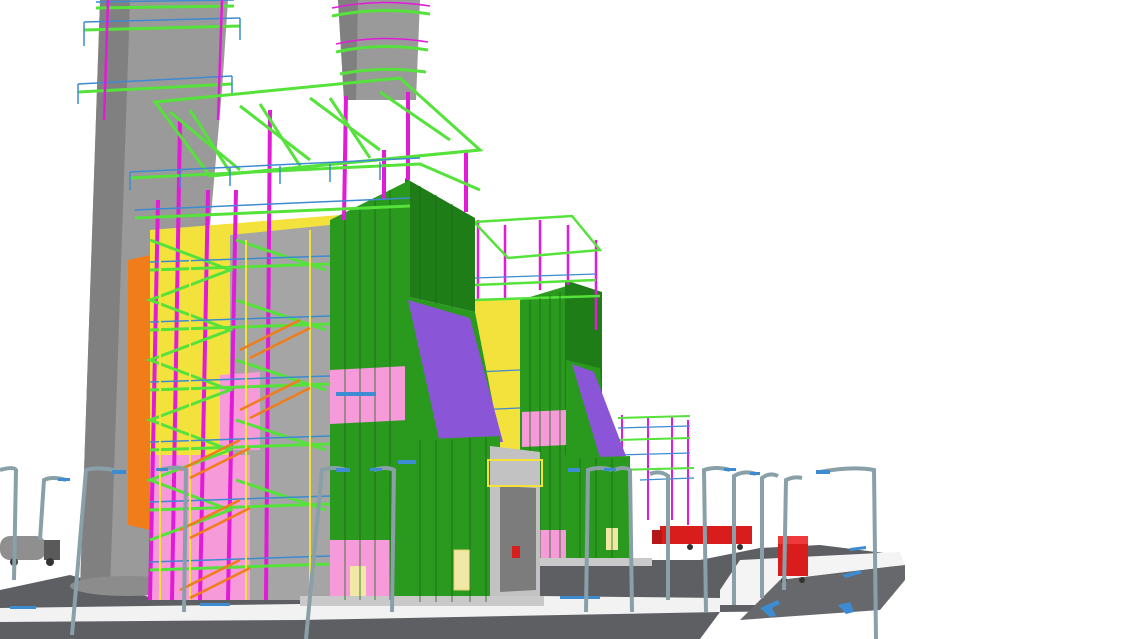  I want to click on front-orange-column, so click(139, 392).